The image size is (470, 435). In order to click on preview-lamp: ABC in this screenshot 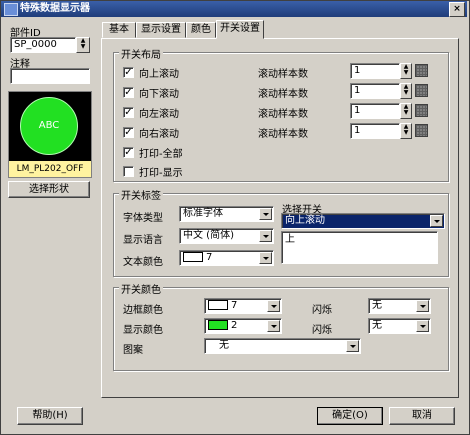, I will do `click(49, 126)`.